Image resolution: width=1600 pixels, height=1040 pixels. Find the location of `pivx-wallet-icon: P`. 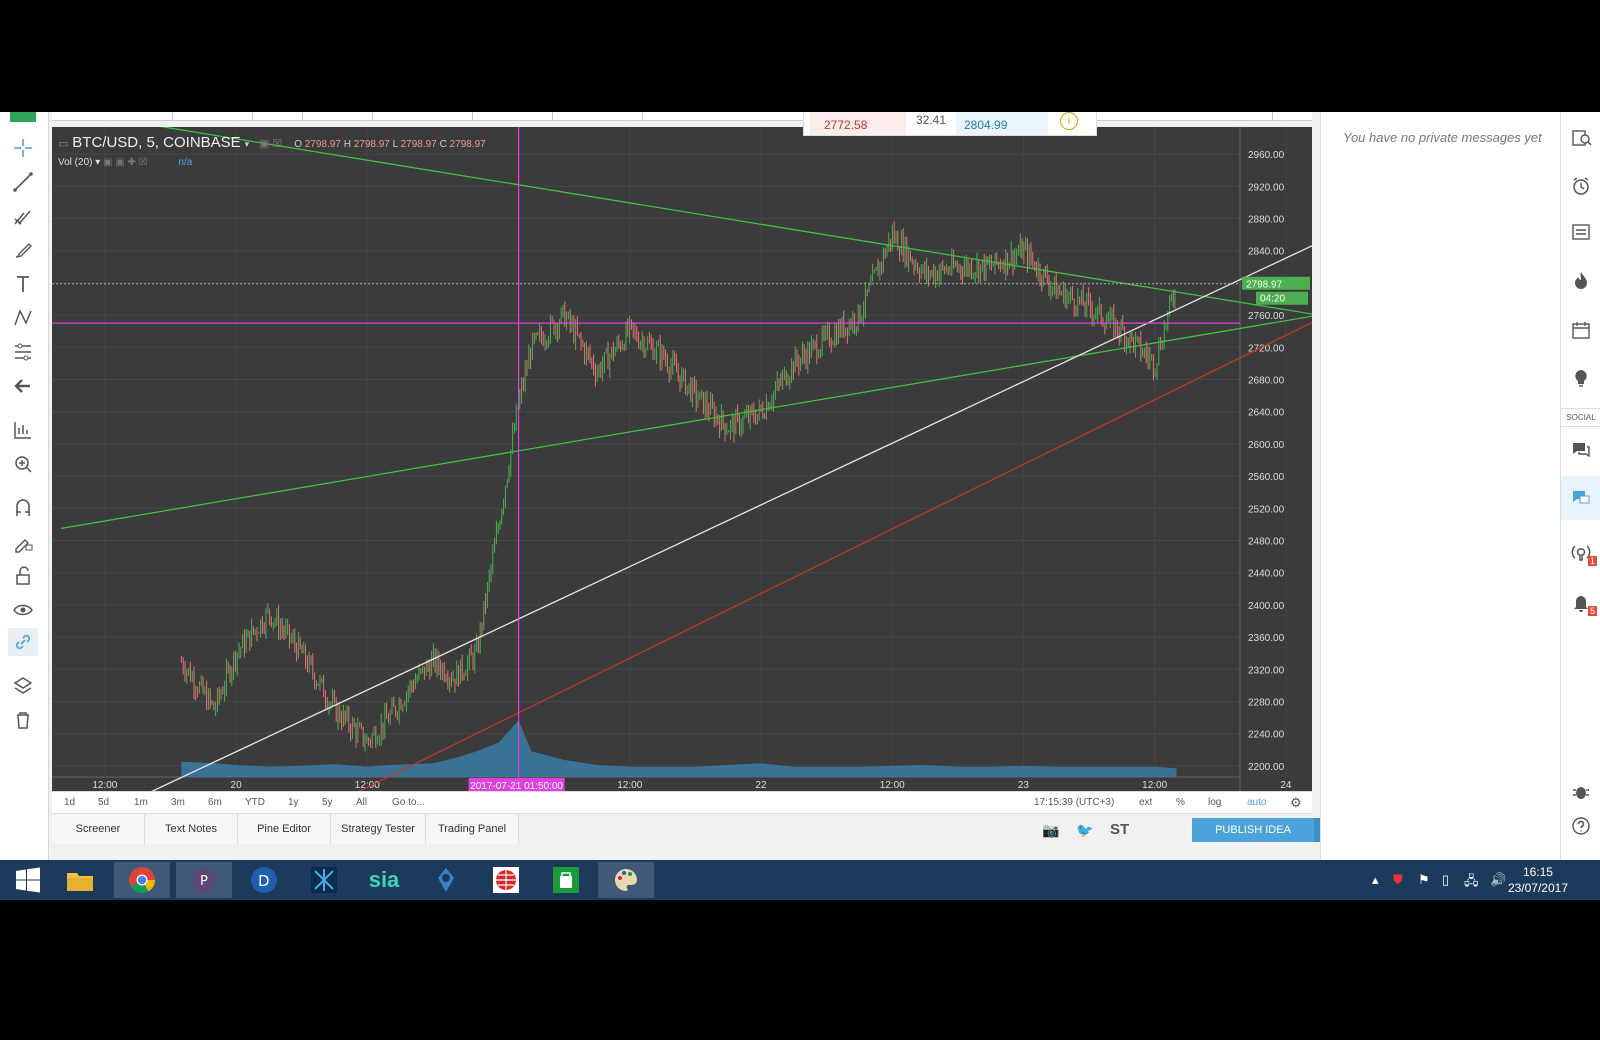

pivx-wallet-icon: P is located at coordinates (204, 880).